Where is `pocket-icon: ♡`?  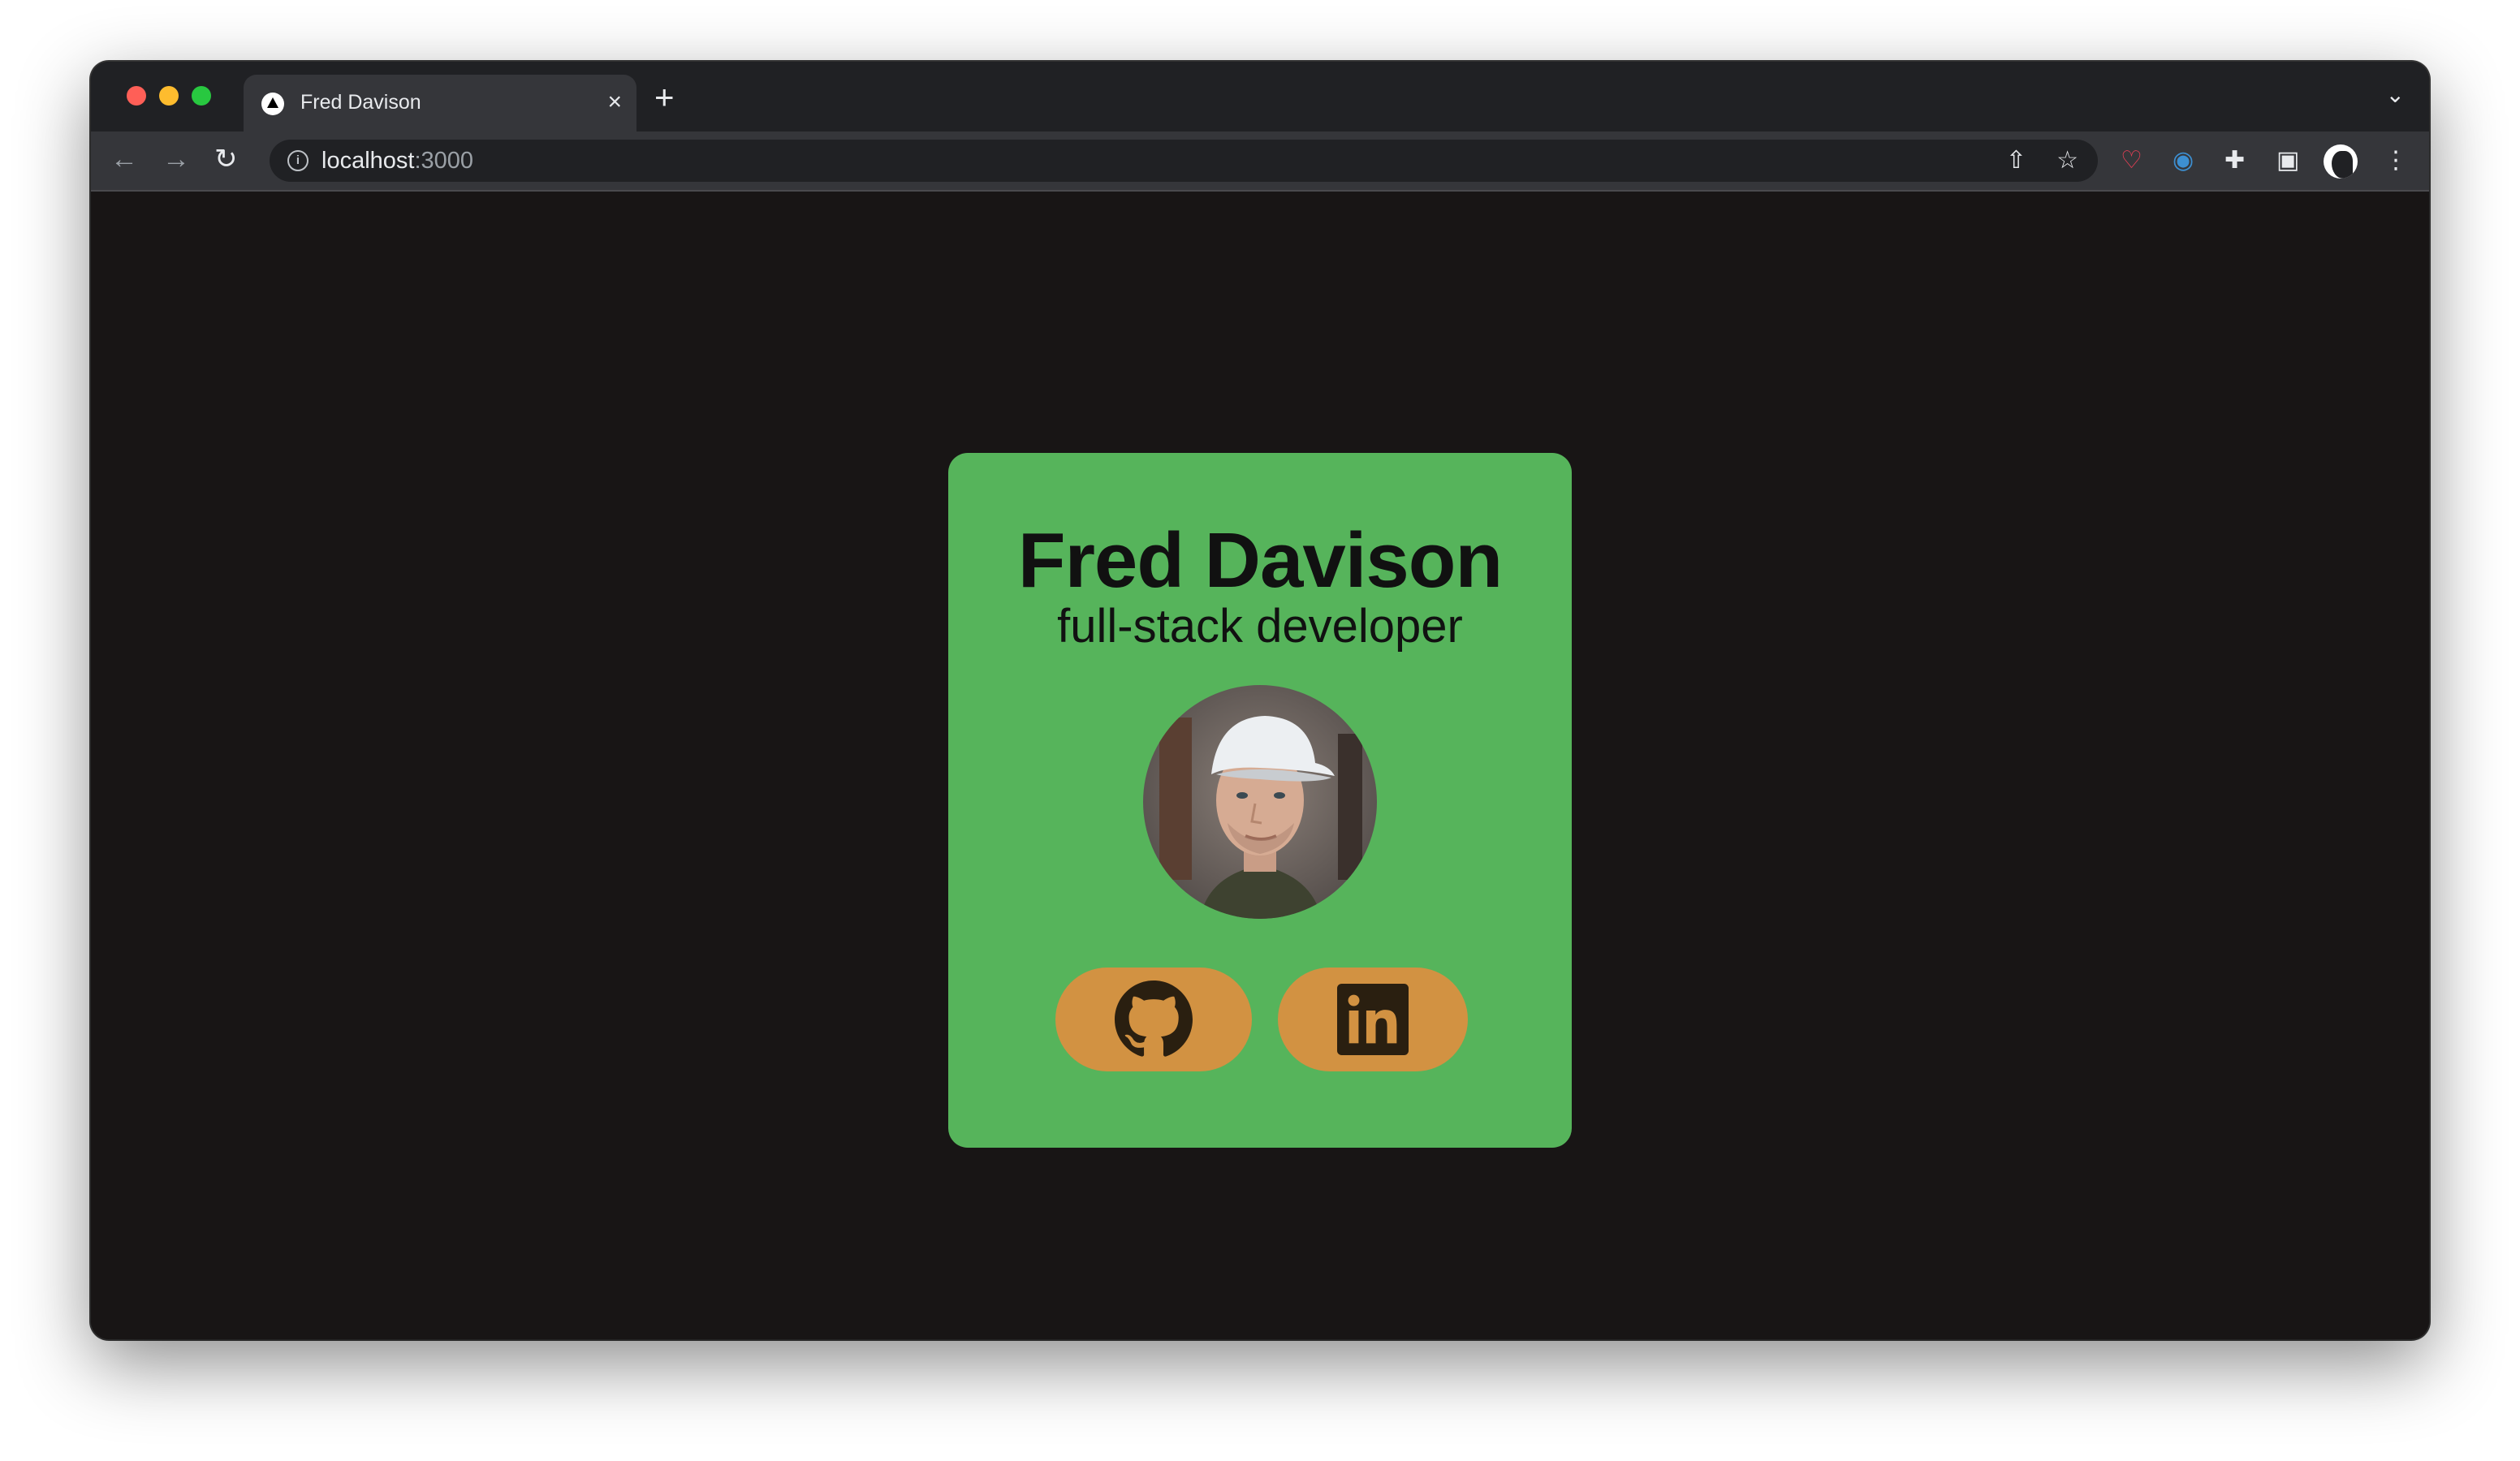 pocket-icon: ♡ is located at coordinates (2131, 160).